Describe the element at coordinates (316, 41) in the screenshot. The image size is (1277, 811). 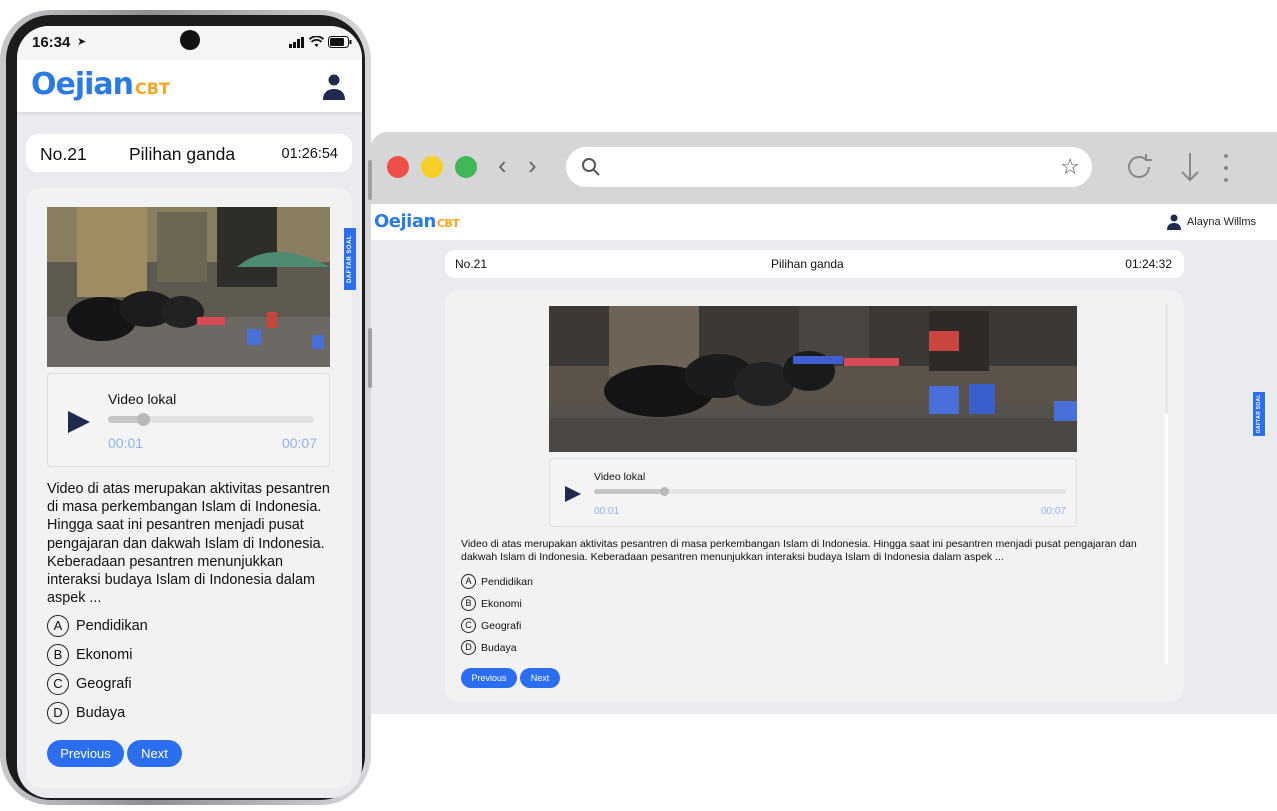
I see `wifi-icon` at that location.